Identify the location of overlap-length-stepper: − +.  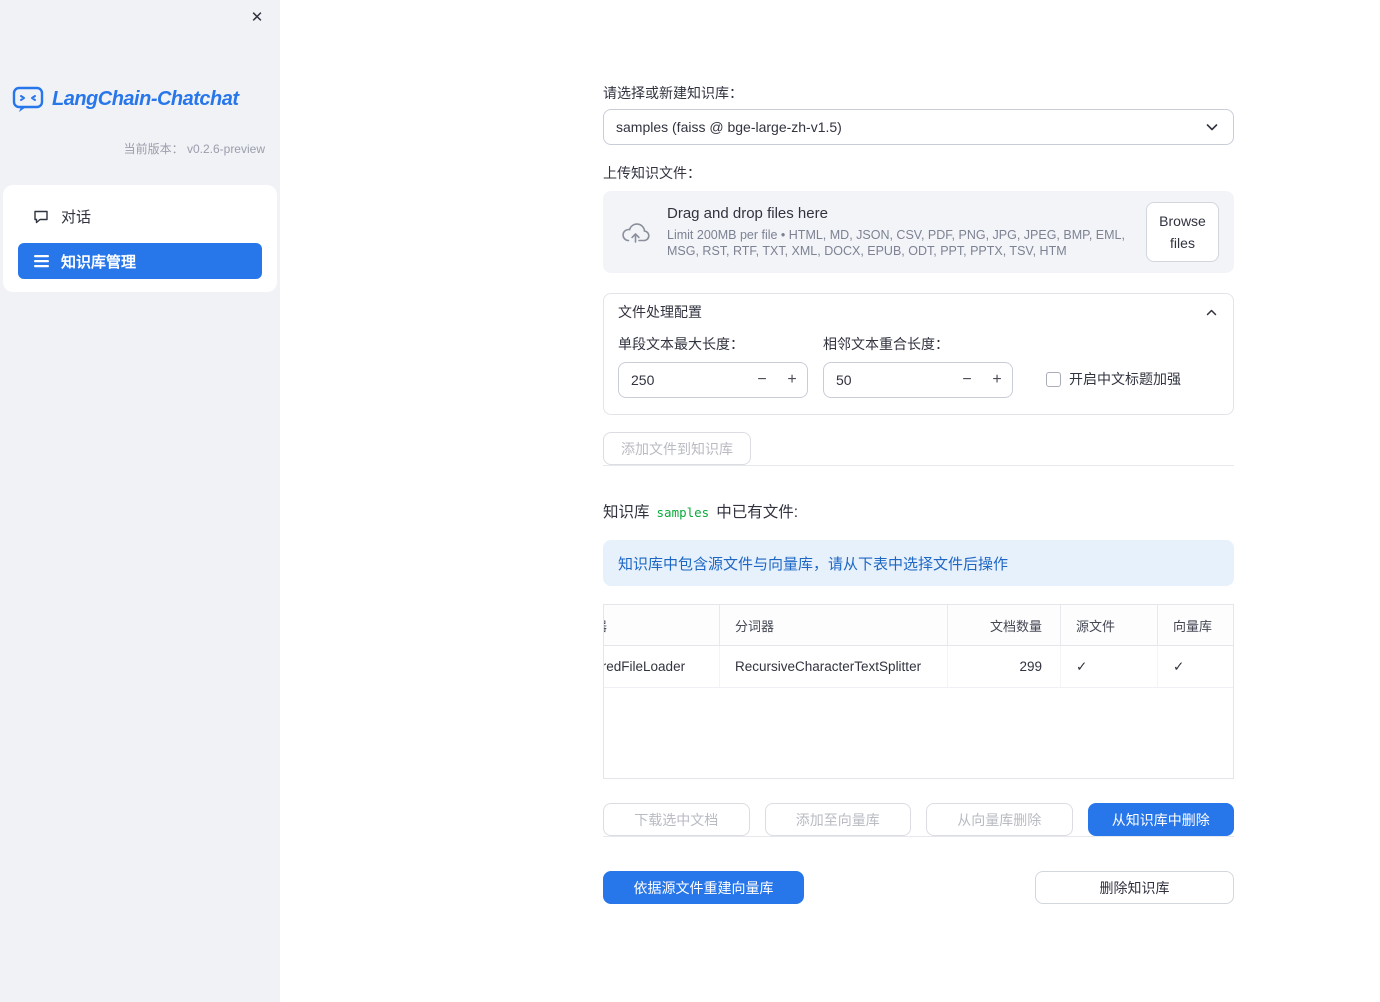
(918, 380).